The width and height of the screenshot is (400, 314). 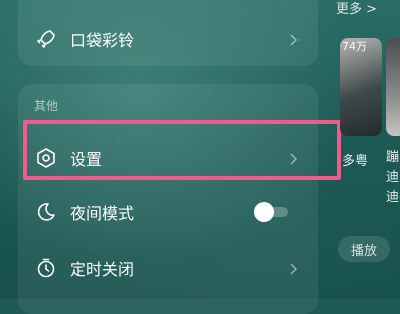 What do you see at coordinates (46, 39) in the screenshot?
I see `rocket-icon` at bounding box center [46, 39].